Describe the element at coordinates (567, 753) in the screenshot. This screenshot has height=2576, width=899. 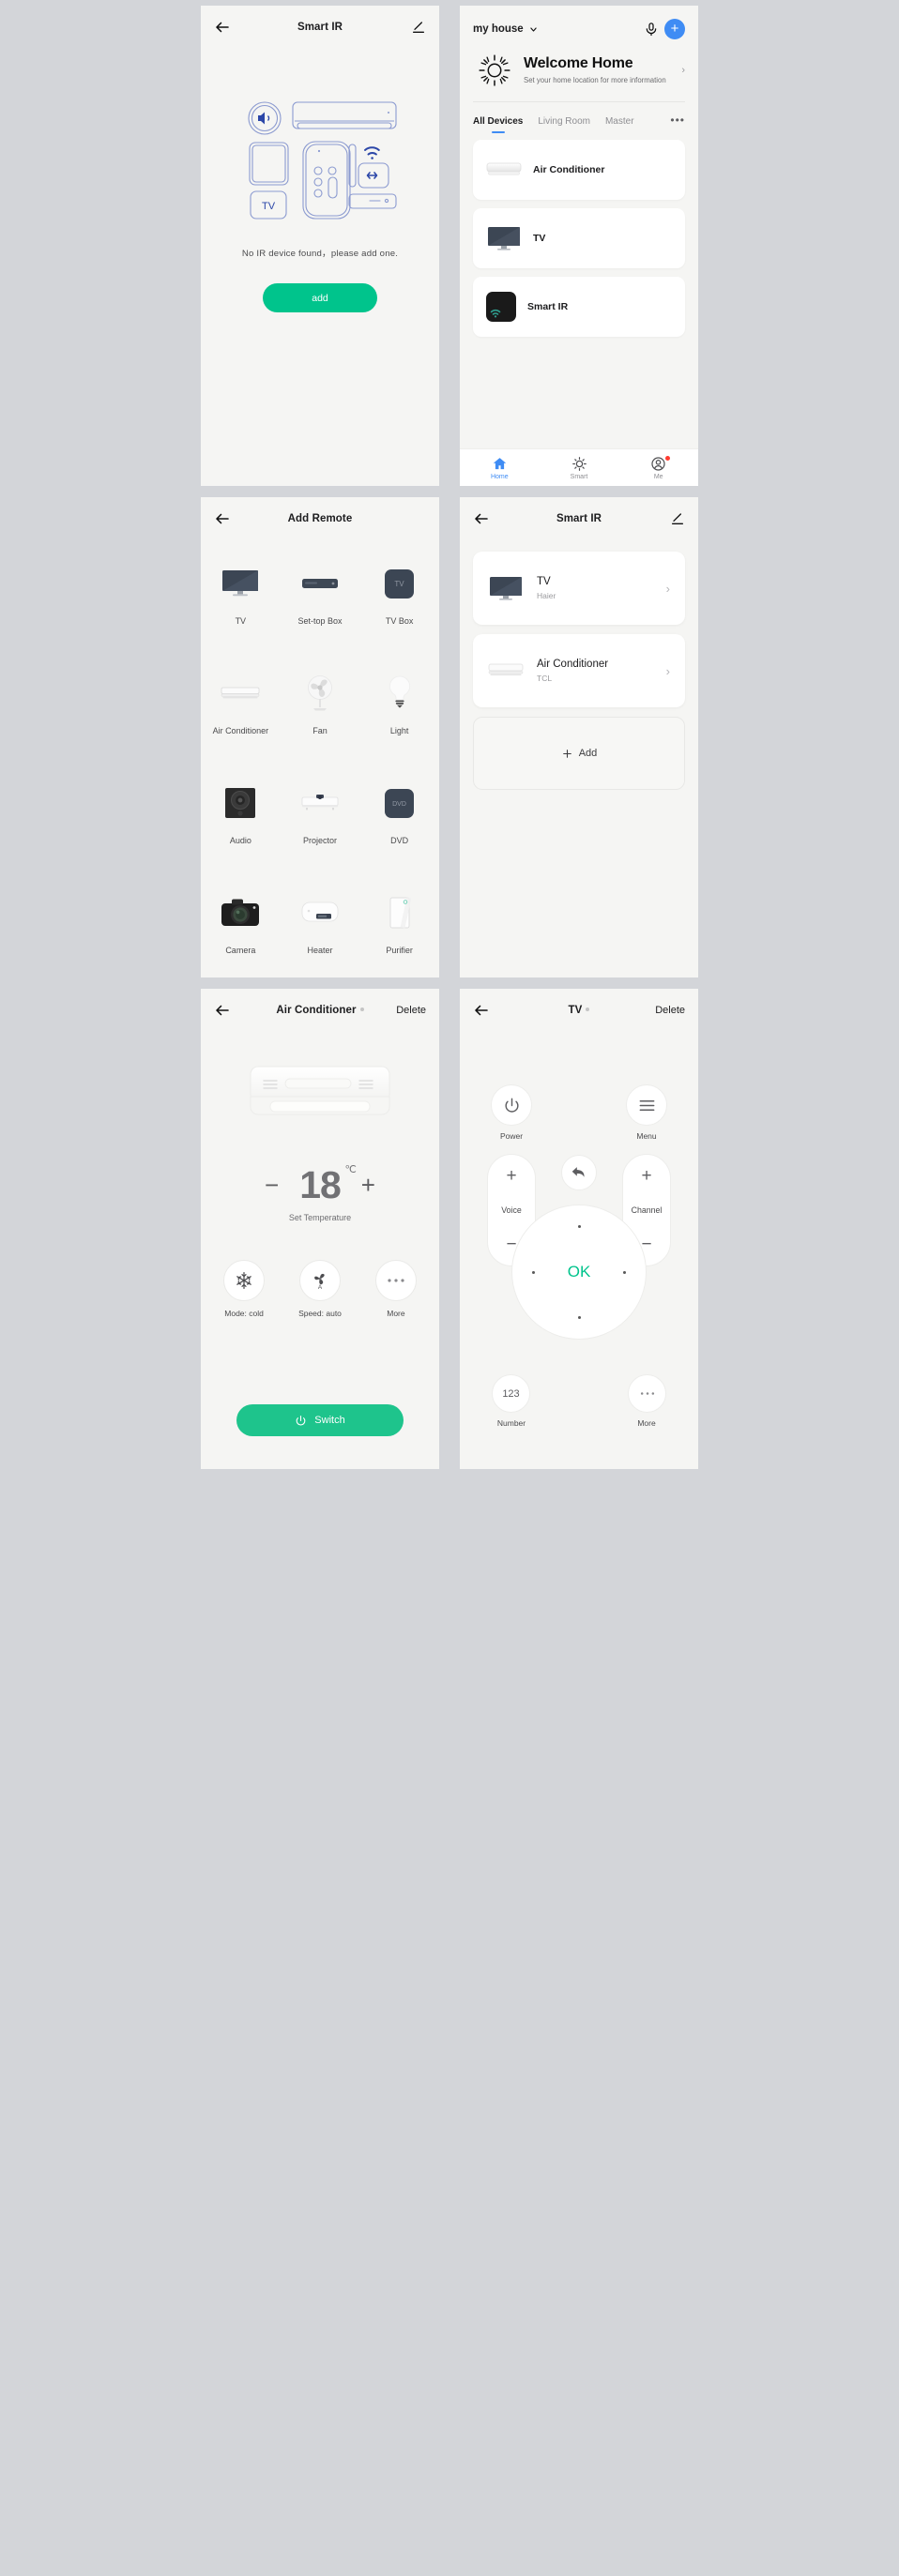
I see `plus-icon` at that location.